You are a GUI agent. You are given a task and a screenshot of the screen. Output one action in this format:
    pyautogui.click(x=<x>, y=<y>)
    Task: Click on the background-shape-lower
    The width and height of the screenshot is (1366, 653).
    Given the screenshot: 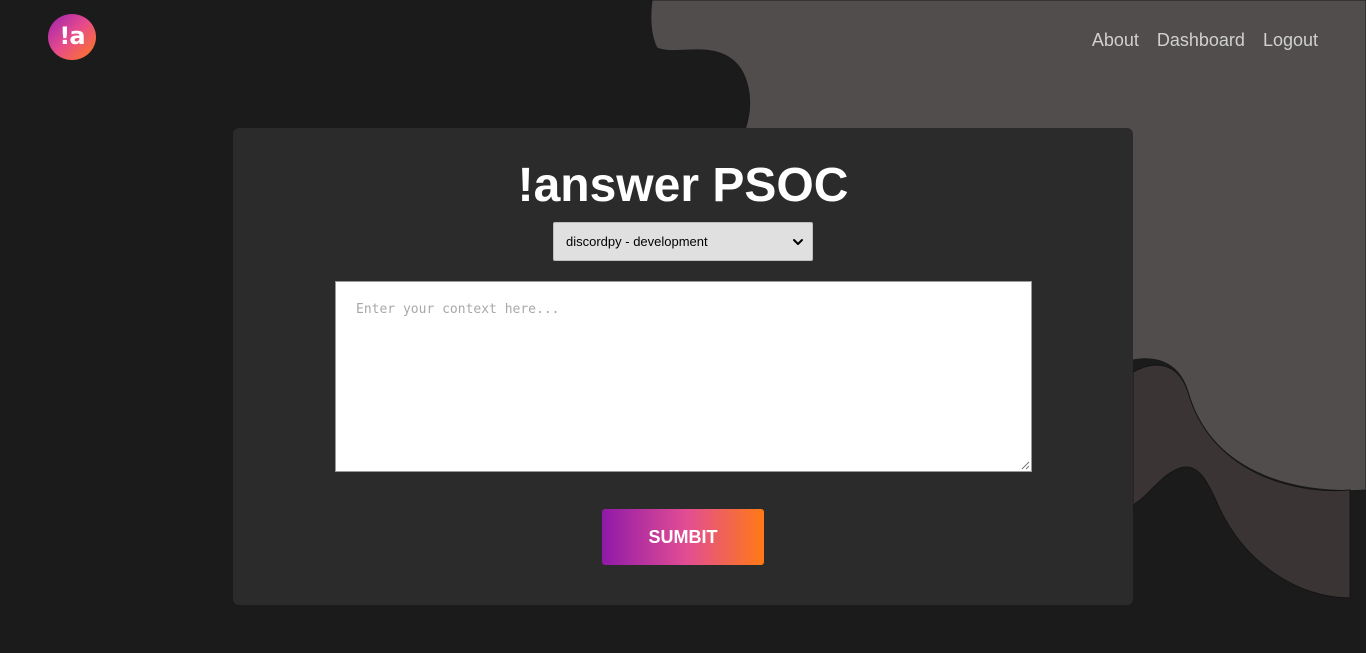 What is the action you would take?
    pyautogui.click(x=1241, y=481)
    